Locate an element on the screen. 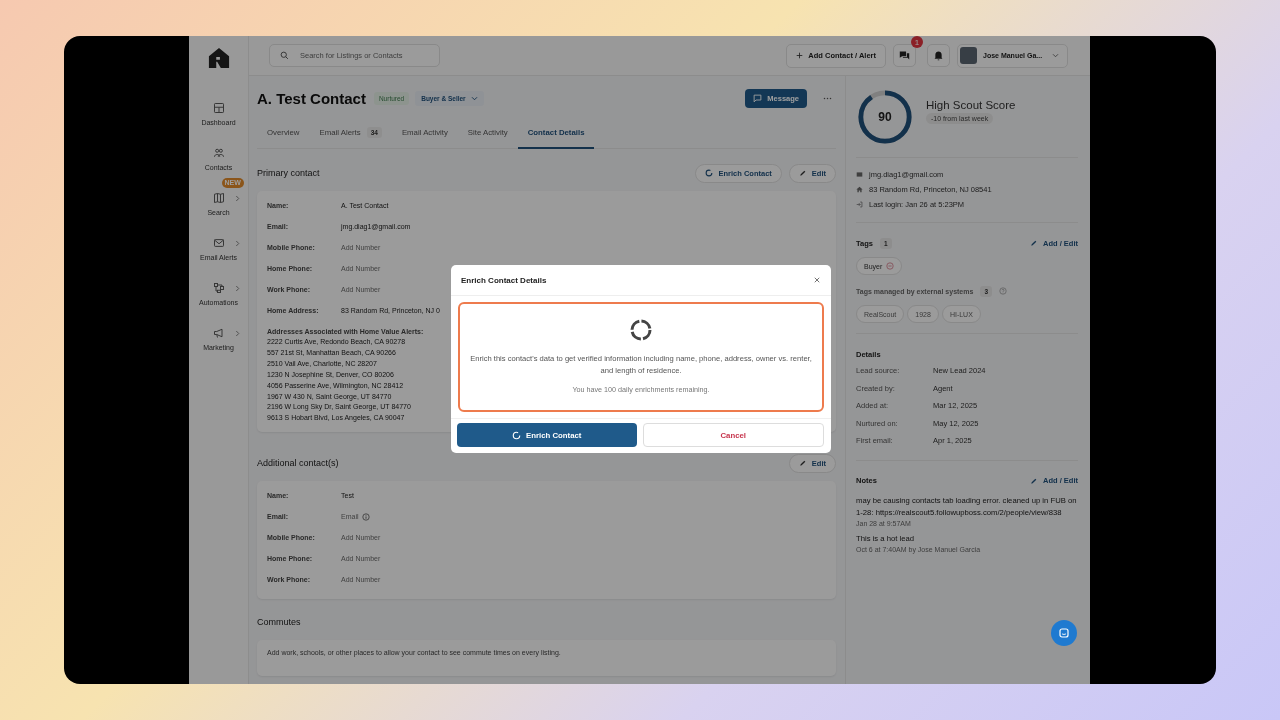 The image size is (1280, 720). notification-badge: 1 is located at coordinates (917, 42).